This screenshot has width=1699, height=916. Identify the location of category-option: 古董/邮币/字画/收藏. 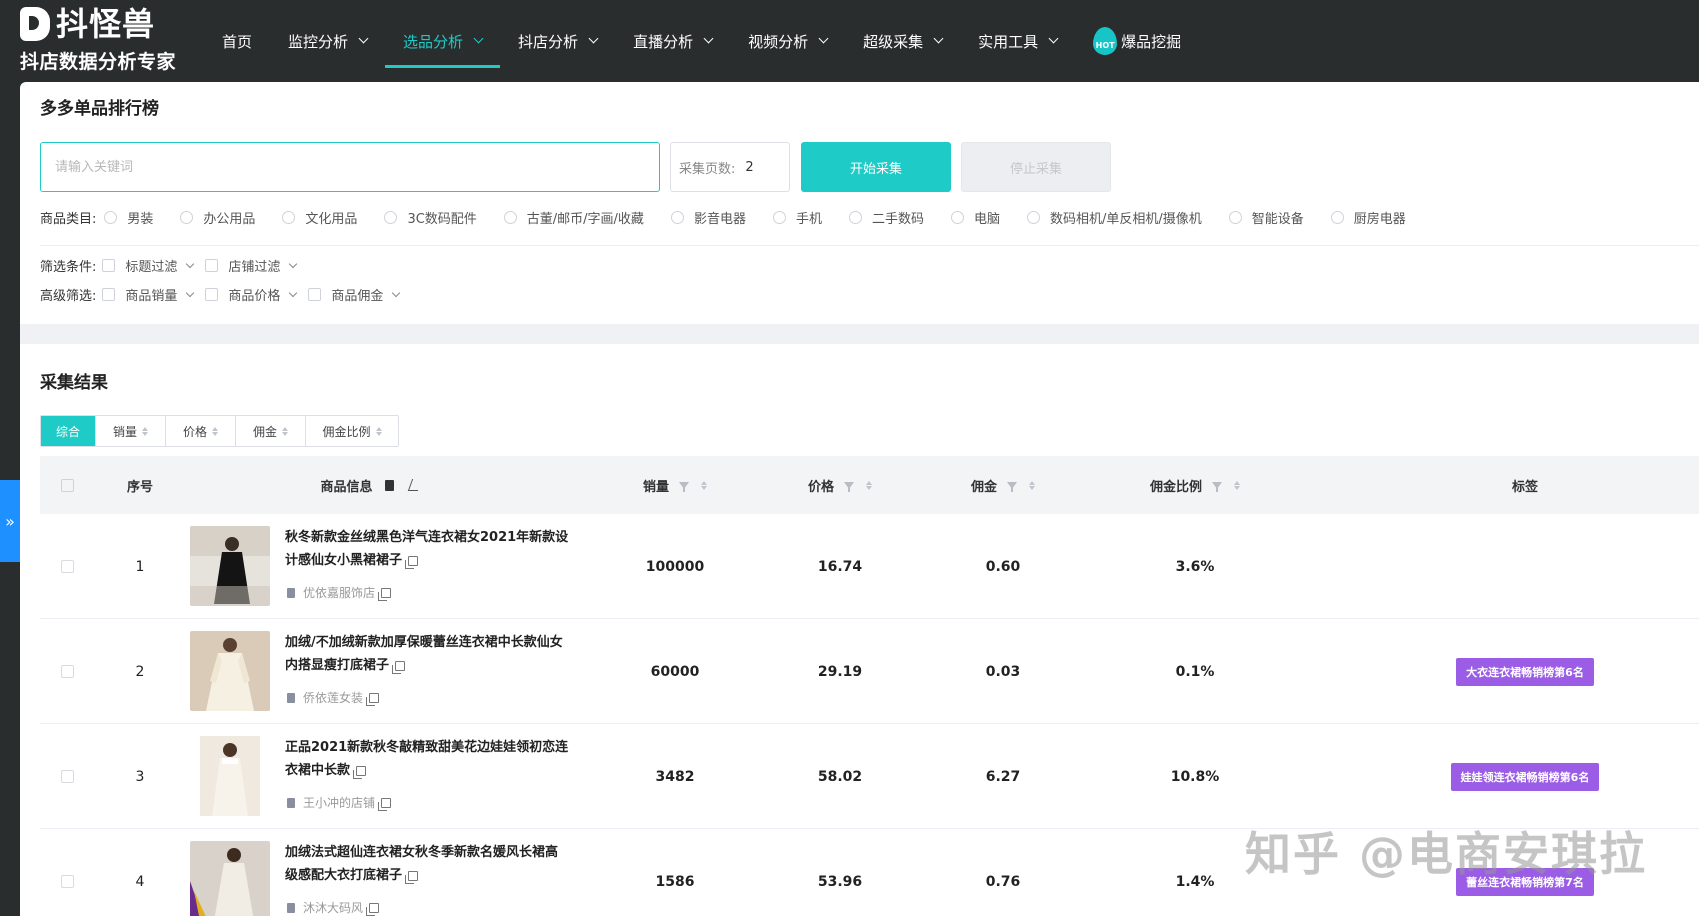
(573, 217).